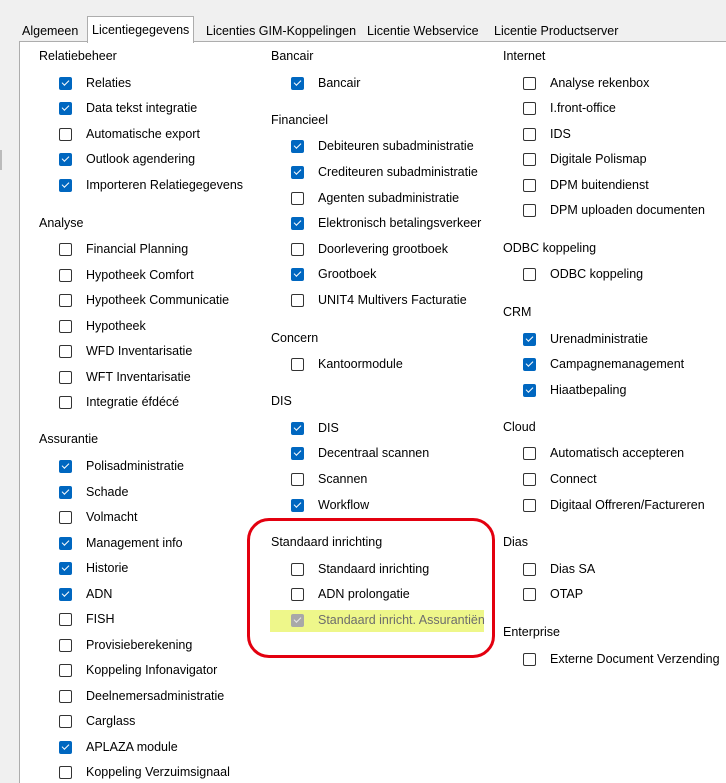 This screenshot has height=783, width=726. I want to click on option-externe-document-verzending: Externe Document Verzending, so click(621, 659).